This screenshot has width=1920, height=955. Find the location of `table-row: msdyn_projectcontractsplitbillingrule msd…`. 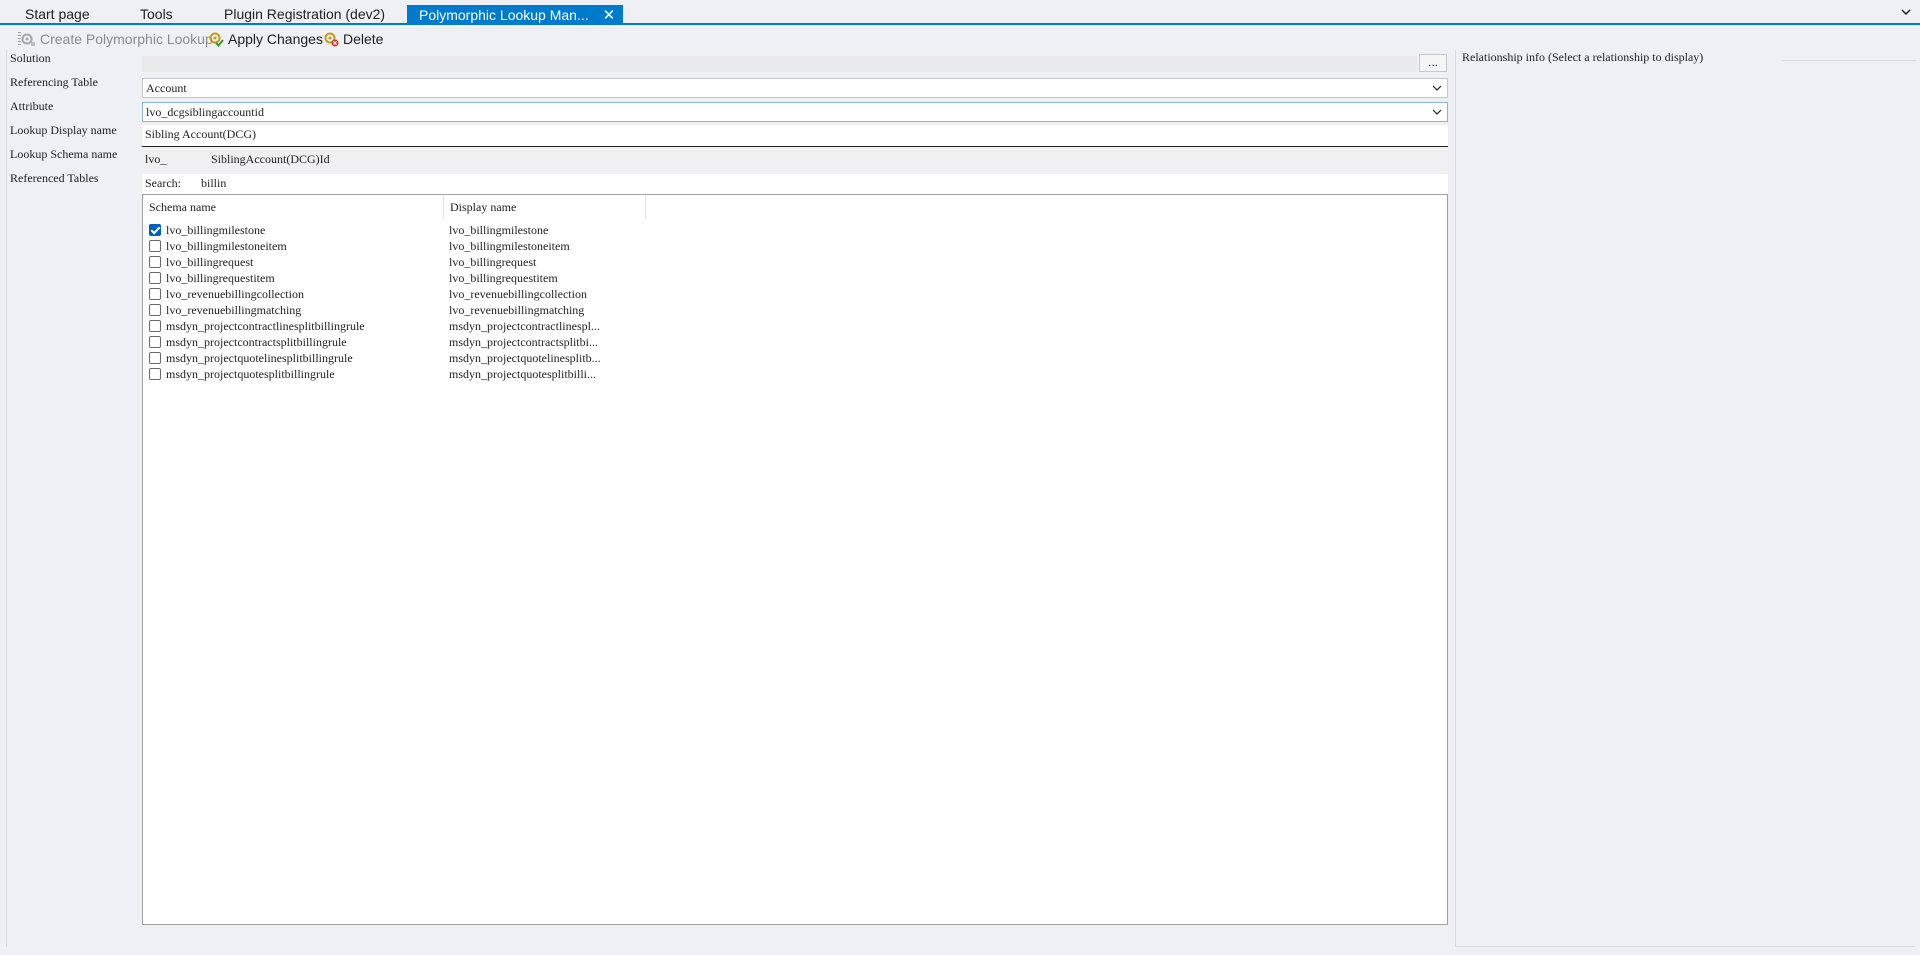

table-row: msdyn_projectcontractsplitbillingrule msd… is located at coordinates (795, 342).